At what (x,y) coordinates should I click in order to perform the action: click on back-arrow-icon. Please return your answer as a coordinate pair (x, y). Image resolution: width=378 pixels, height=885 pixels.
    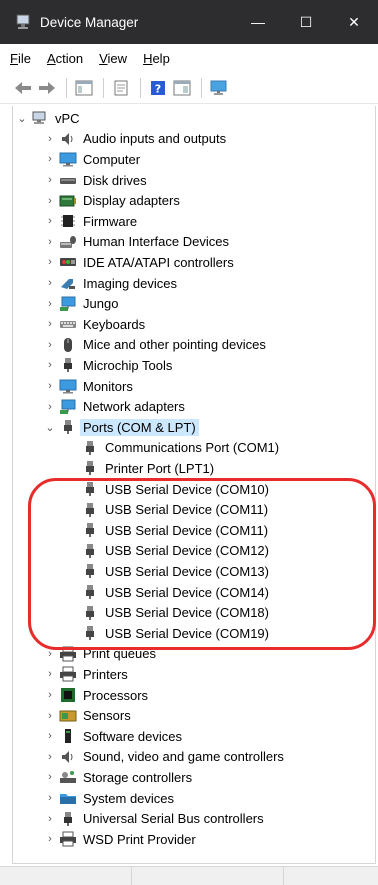
    Looking at the image, I should click on (23, 87).